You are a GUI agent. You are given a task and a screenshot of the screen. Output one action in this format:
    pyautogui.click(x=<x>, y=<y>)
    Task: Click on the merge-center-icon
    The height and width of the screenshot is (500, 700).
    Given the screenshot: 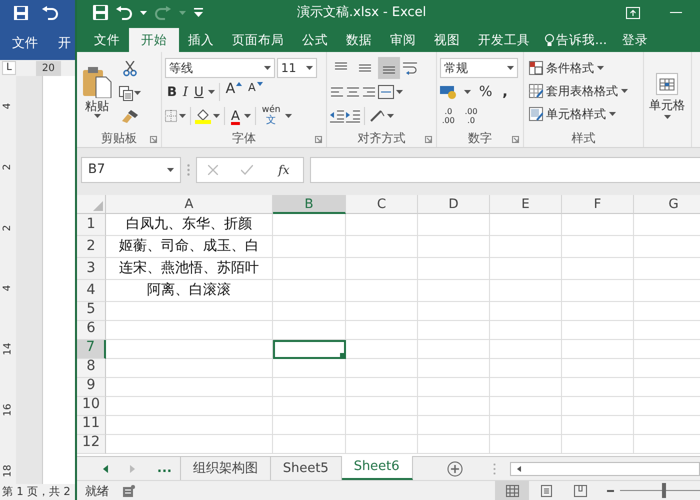 What is the action you would take?
    pyautogui.click(x=386, y=92)
    